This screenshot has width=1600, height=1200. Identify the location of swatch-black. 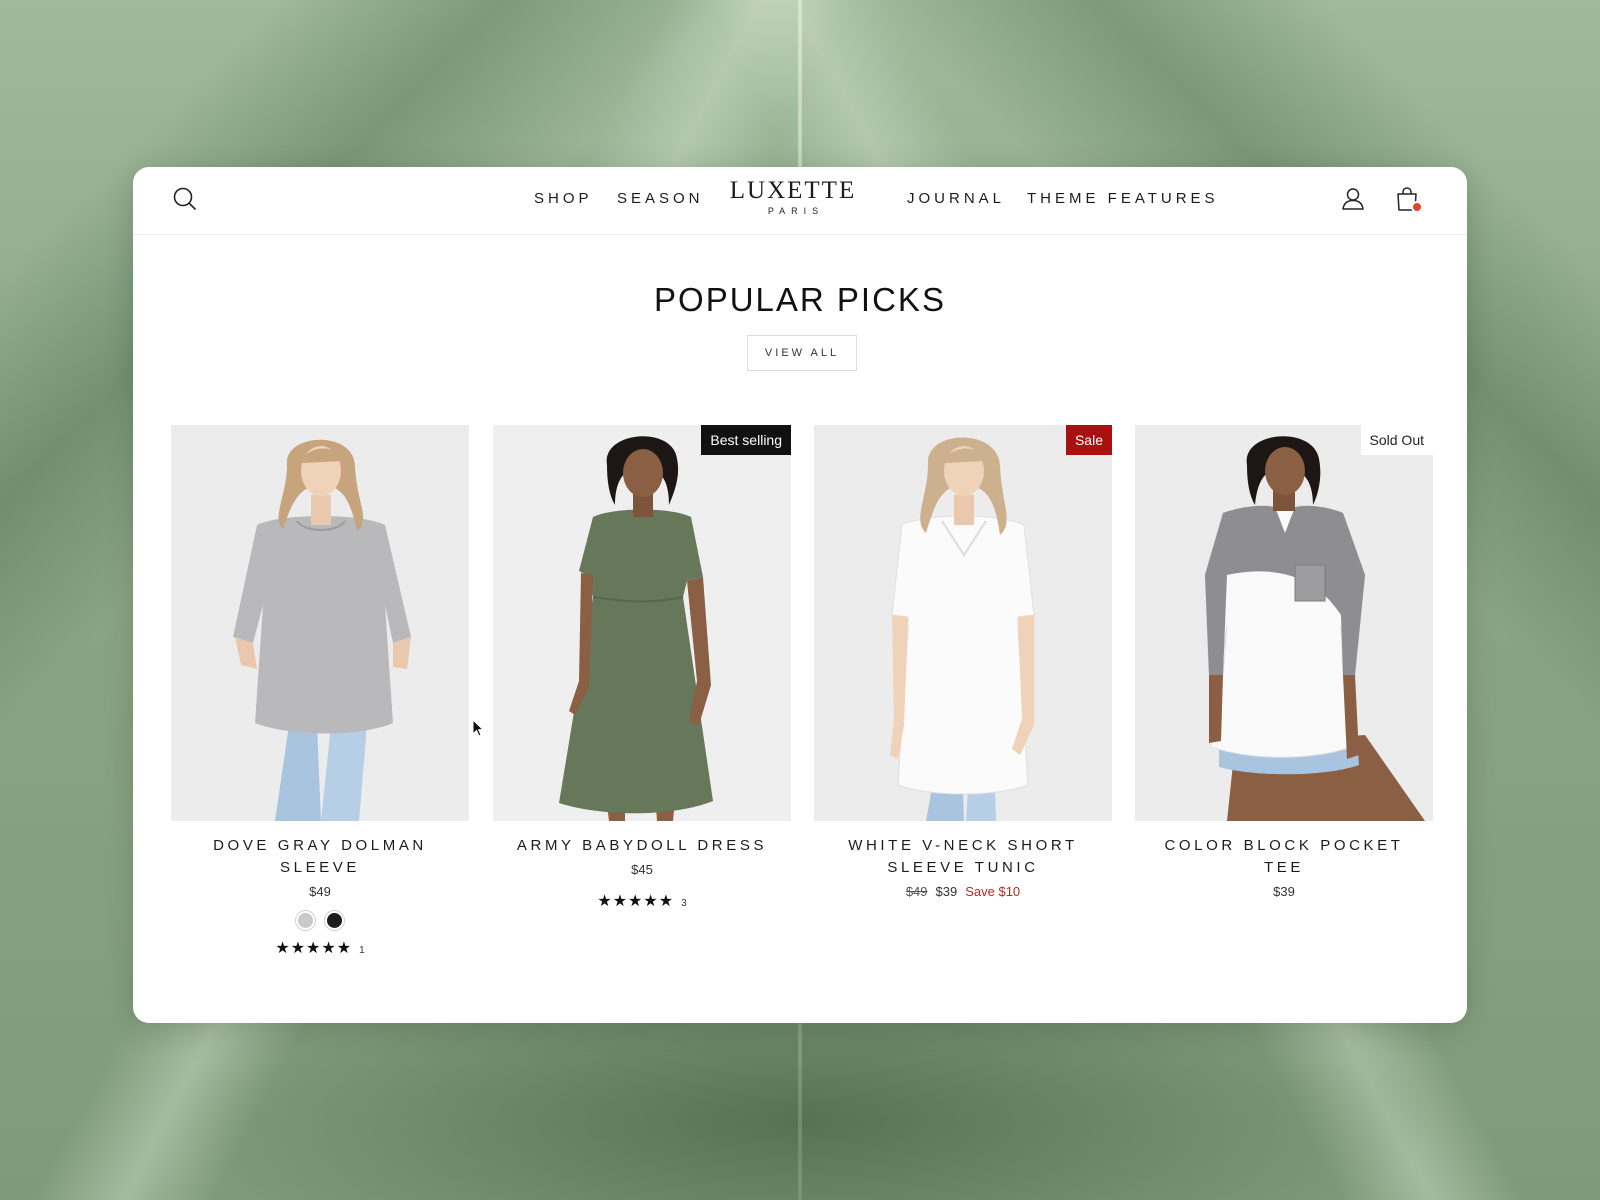
(334, 920).